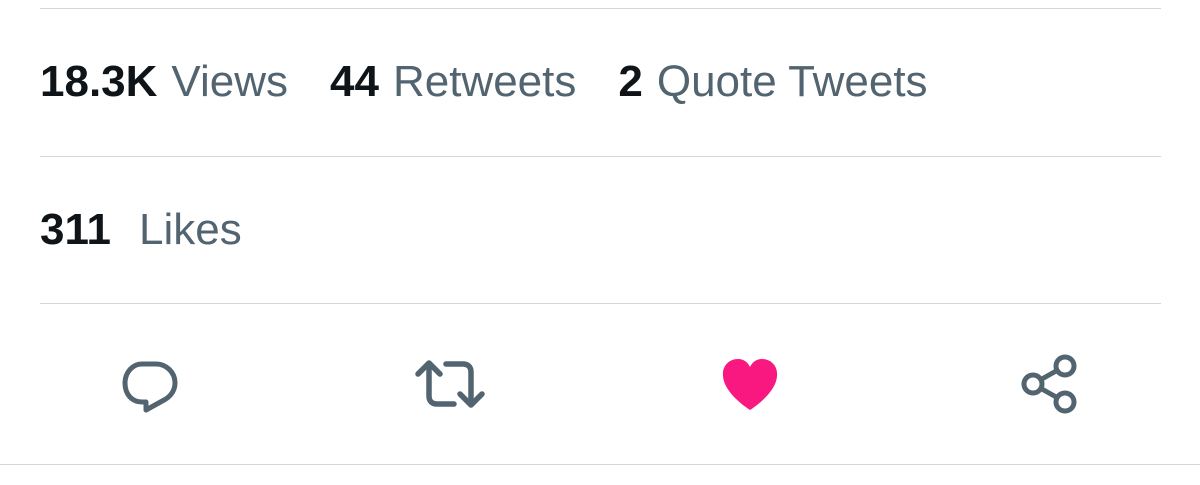  What do you see at coordinates (190, 229) in the screenshot?
I see `likes-label: Likes` at bounding box center [190, 229].